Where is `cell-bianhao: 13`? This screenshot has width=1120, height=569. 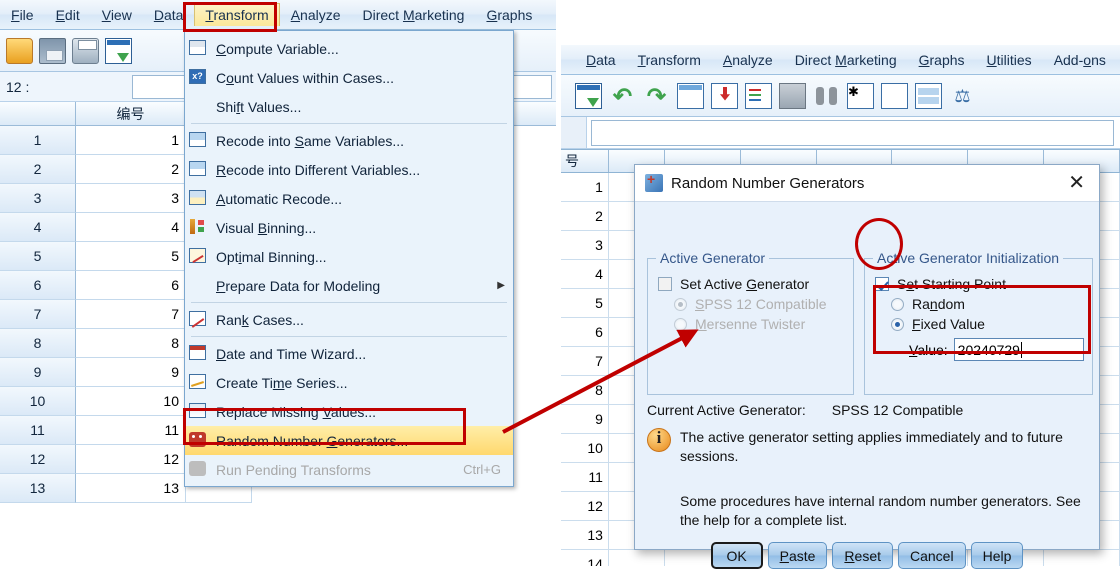
cell-bianhao: 13 is located at coordinates (131, 488).